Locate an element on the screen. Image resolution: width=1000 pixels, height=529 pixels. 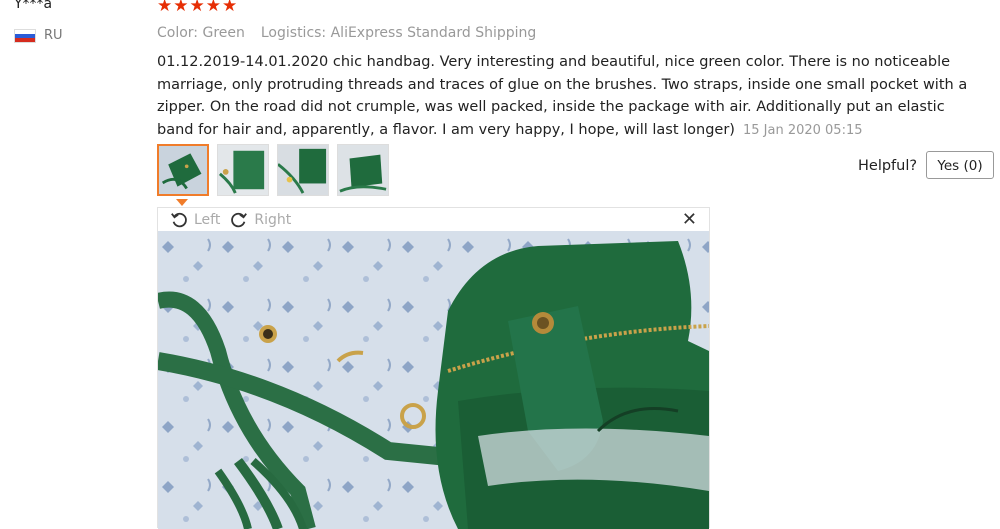
color-attribute: Color: Green is located at coordinates (201, 33).